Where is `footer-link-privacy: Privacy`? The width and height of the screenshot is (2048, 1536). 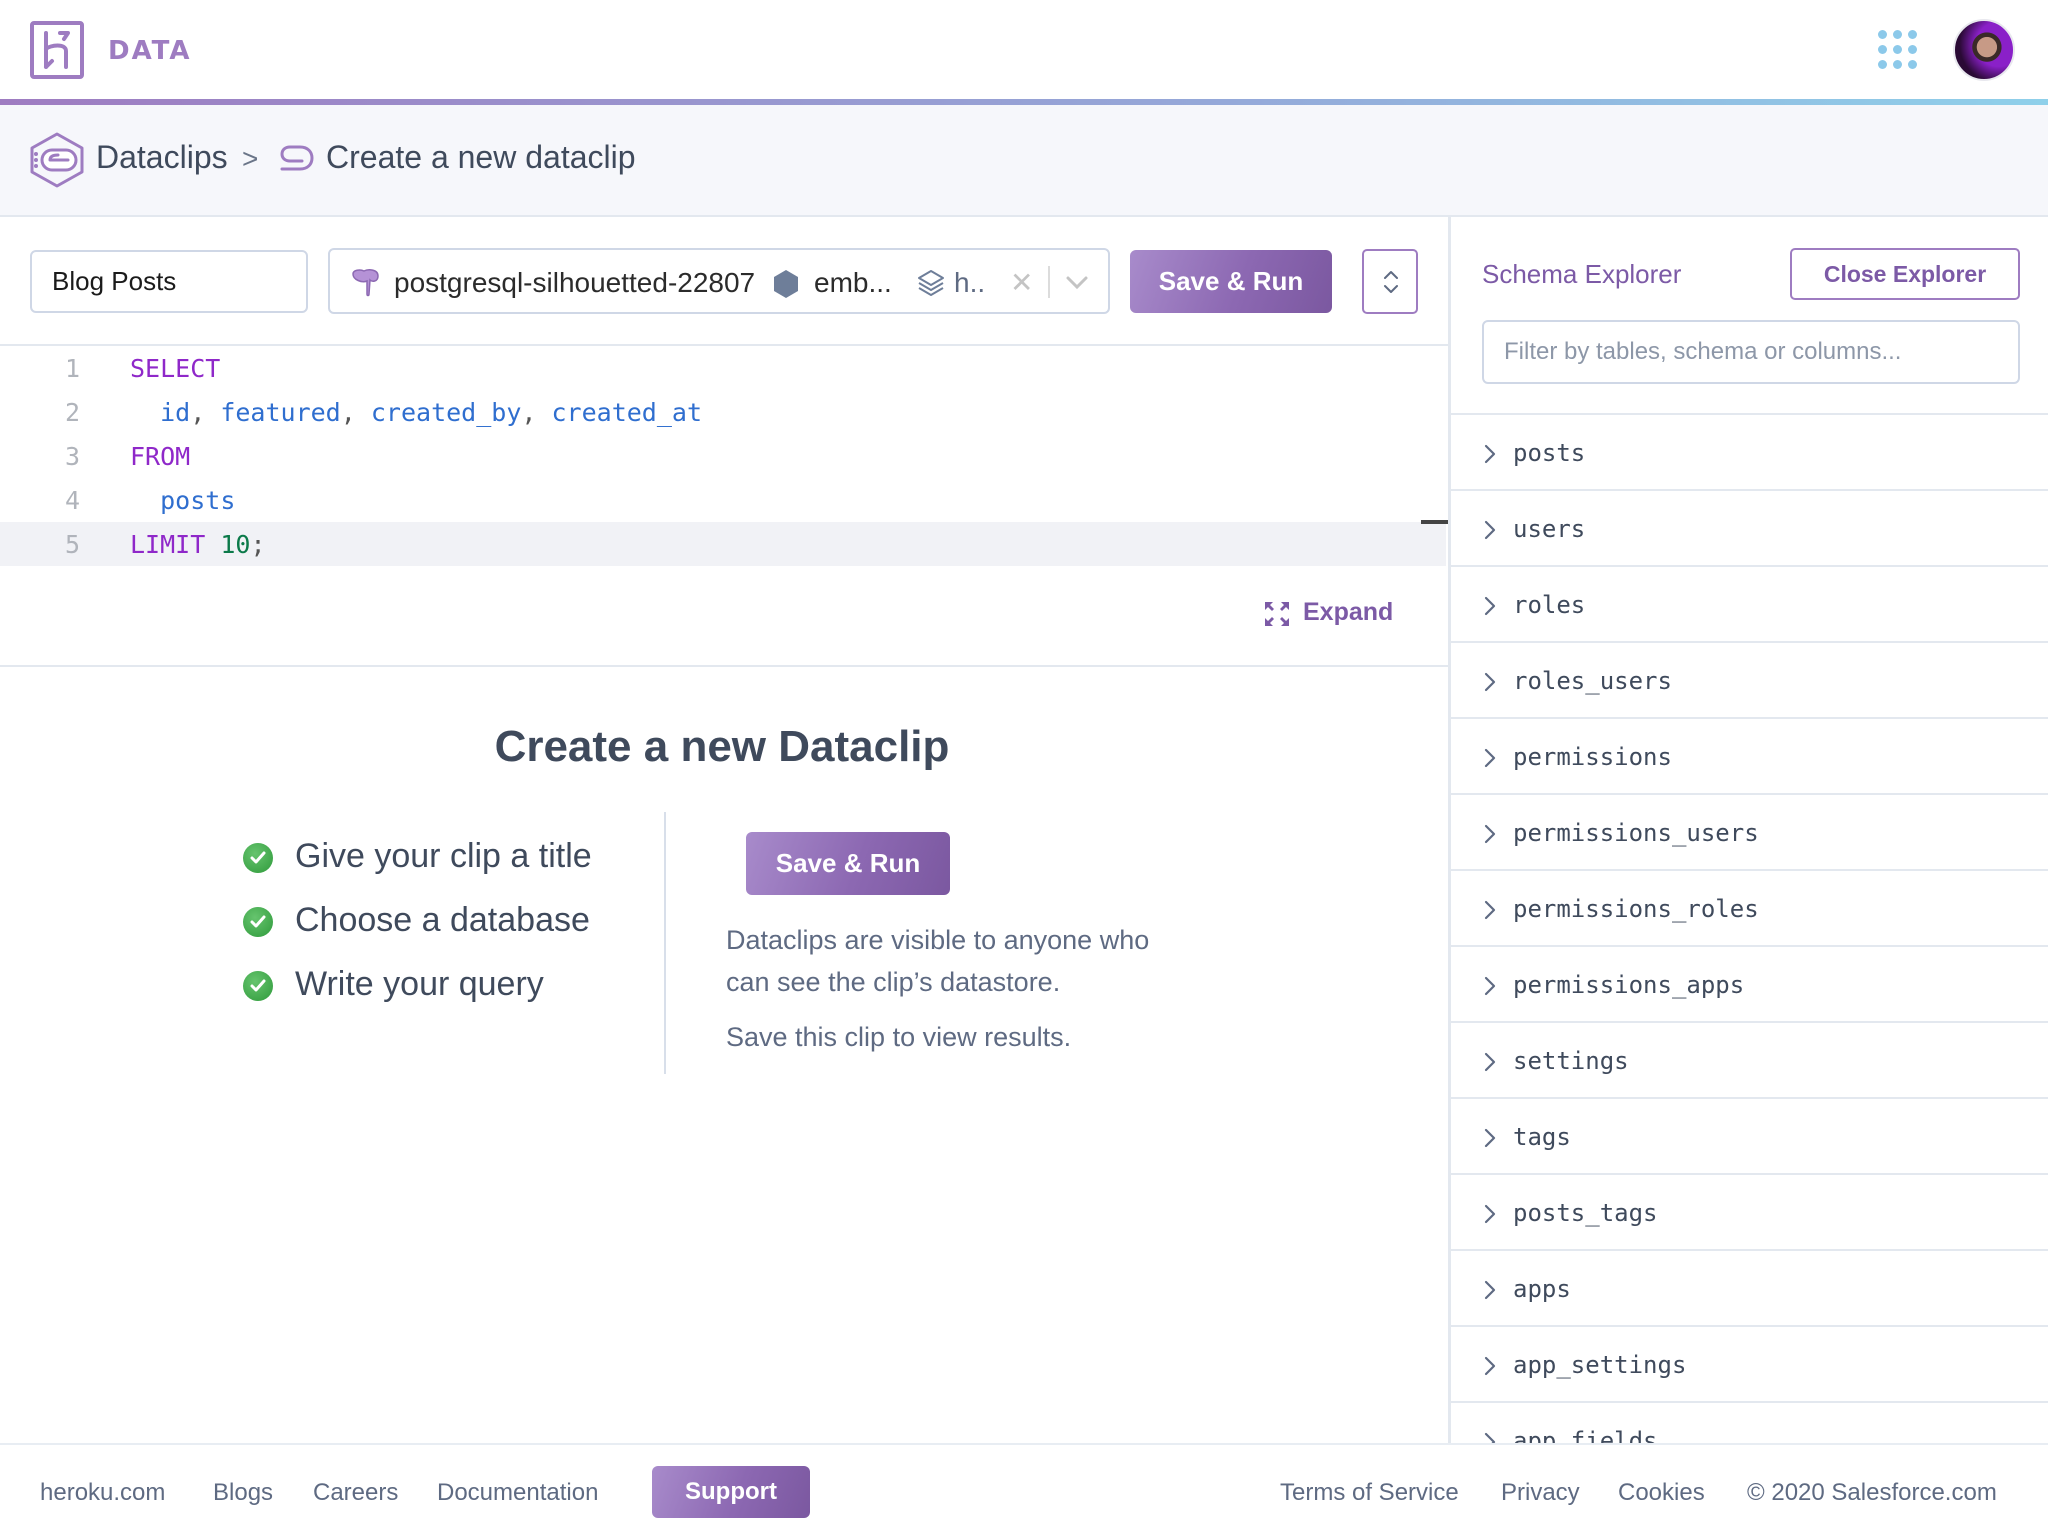
footer-link-privacy: Privacy is located at coordinates (1540, 1493).